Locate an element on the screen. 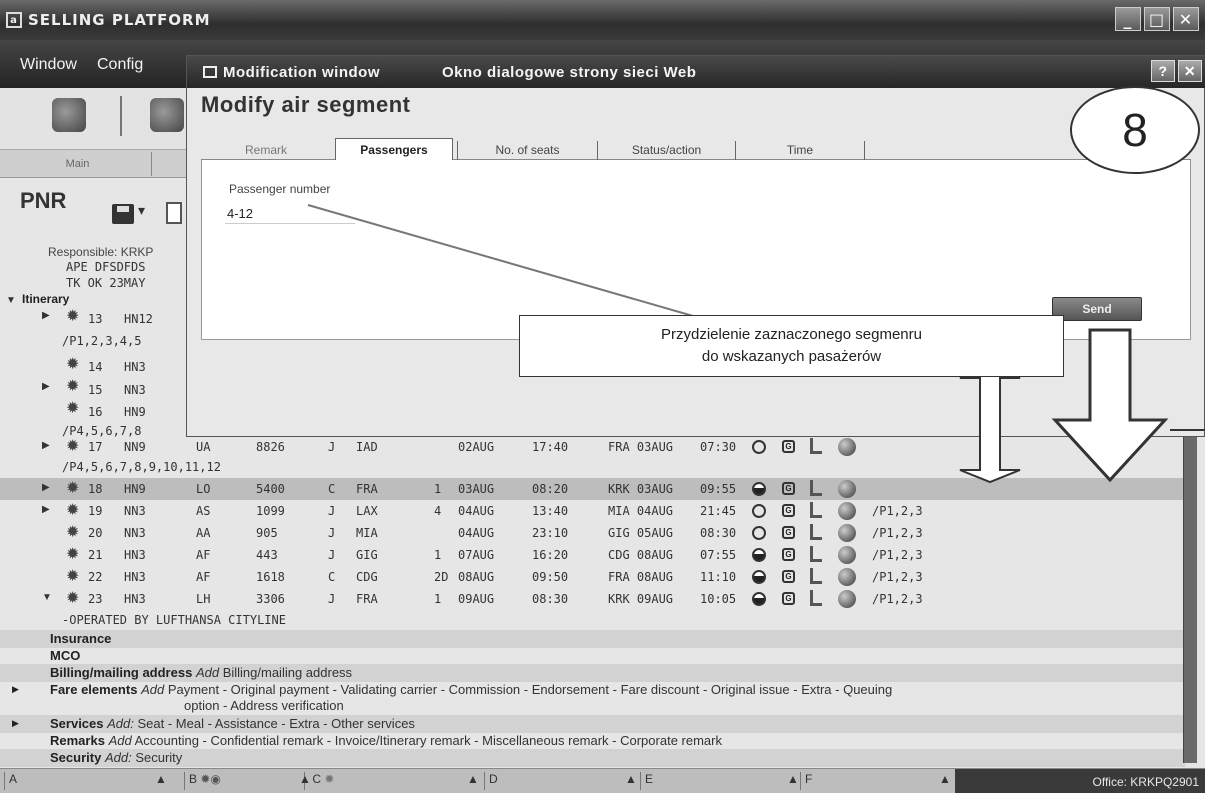  segment-dep-time: 13:40 is located at coordinates (550, 511).